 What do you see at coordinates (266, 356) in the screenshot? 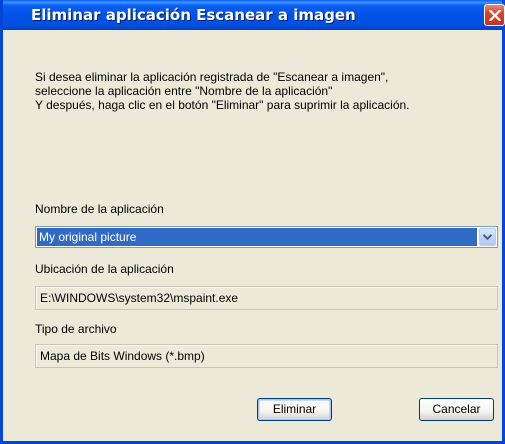
I see `file-type-field: Mapa de Bits Windows (*.bmp)` at bounding box center [266, 356].